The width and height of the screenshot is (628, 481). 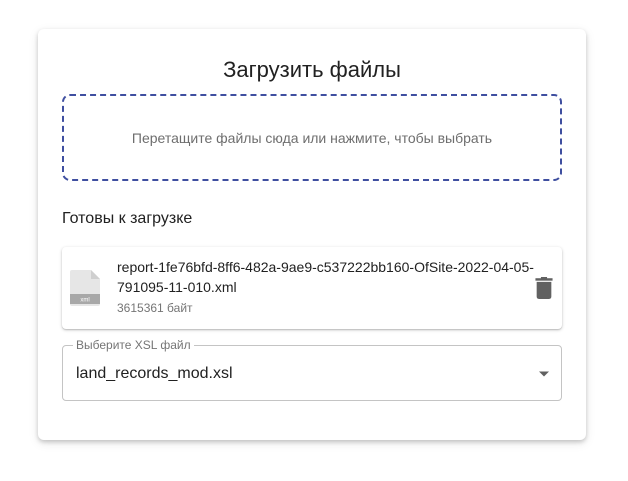 What do you see at coordinates (133, 345) in the screenshot?
I see `xsl-select-label: Выберите XSL файл` at bounding box center [133, 345].